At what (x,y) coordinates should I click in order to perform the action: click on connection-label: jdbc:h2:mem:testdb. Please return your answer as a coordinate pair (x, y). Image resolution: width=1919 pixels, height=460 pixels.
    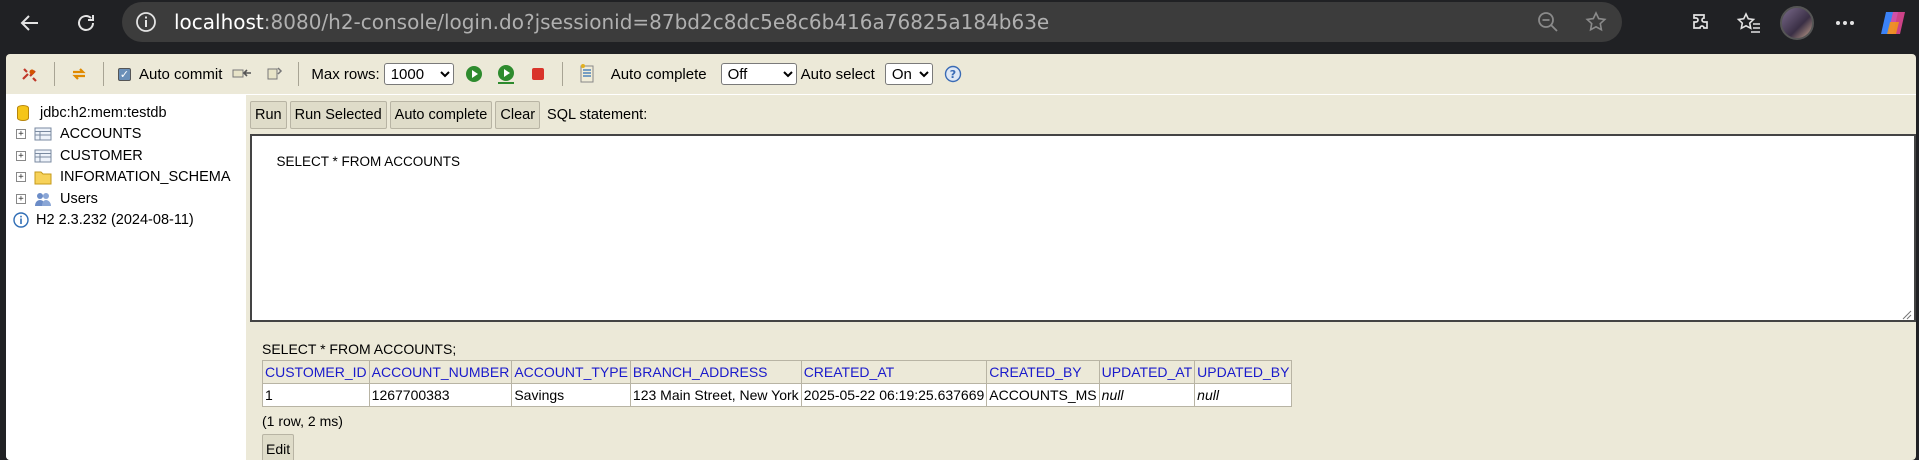
    Looking at the image, I should click on (103, 112).